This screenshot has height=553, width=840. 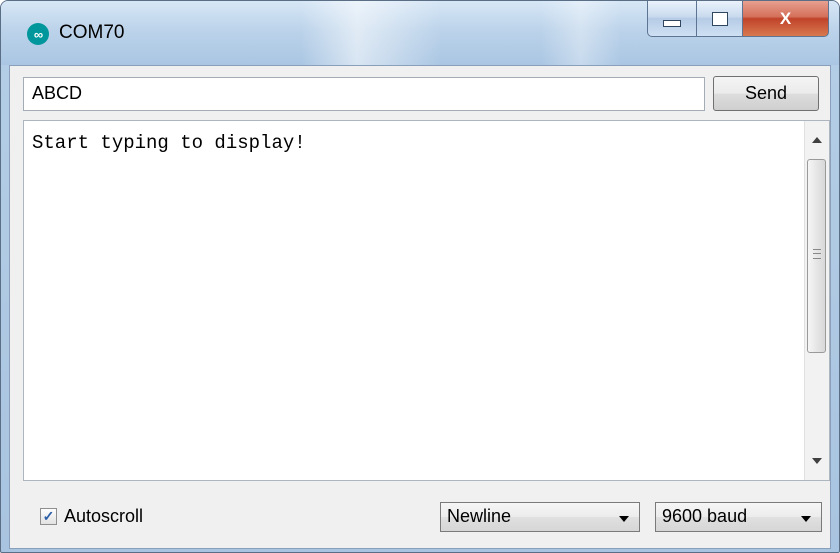 I want to click on checkmark-icon: ✓, so click(x=48, y=516).